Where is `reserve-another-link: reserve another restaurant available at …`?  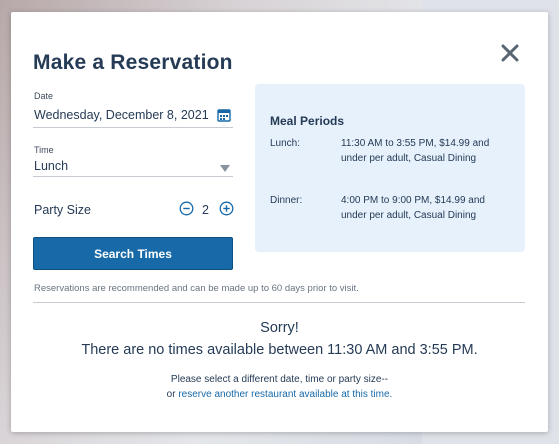
reserve-another-link: reserve another restaurant available at … is located at coordinates (285, 394).